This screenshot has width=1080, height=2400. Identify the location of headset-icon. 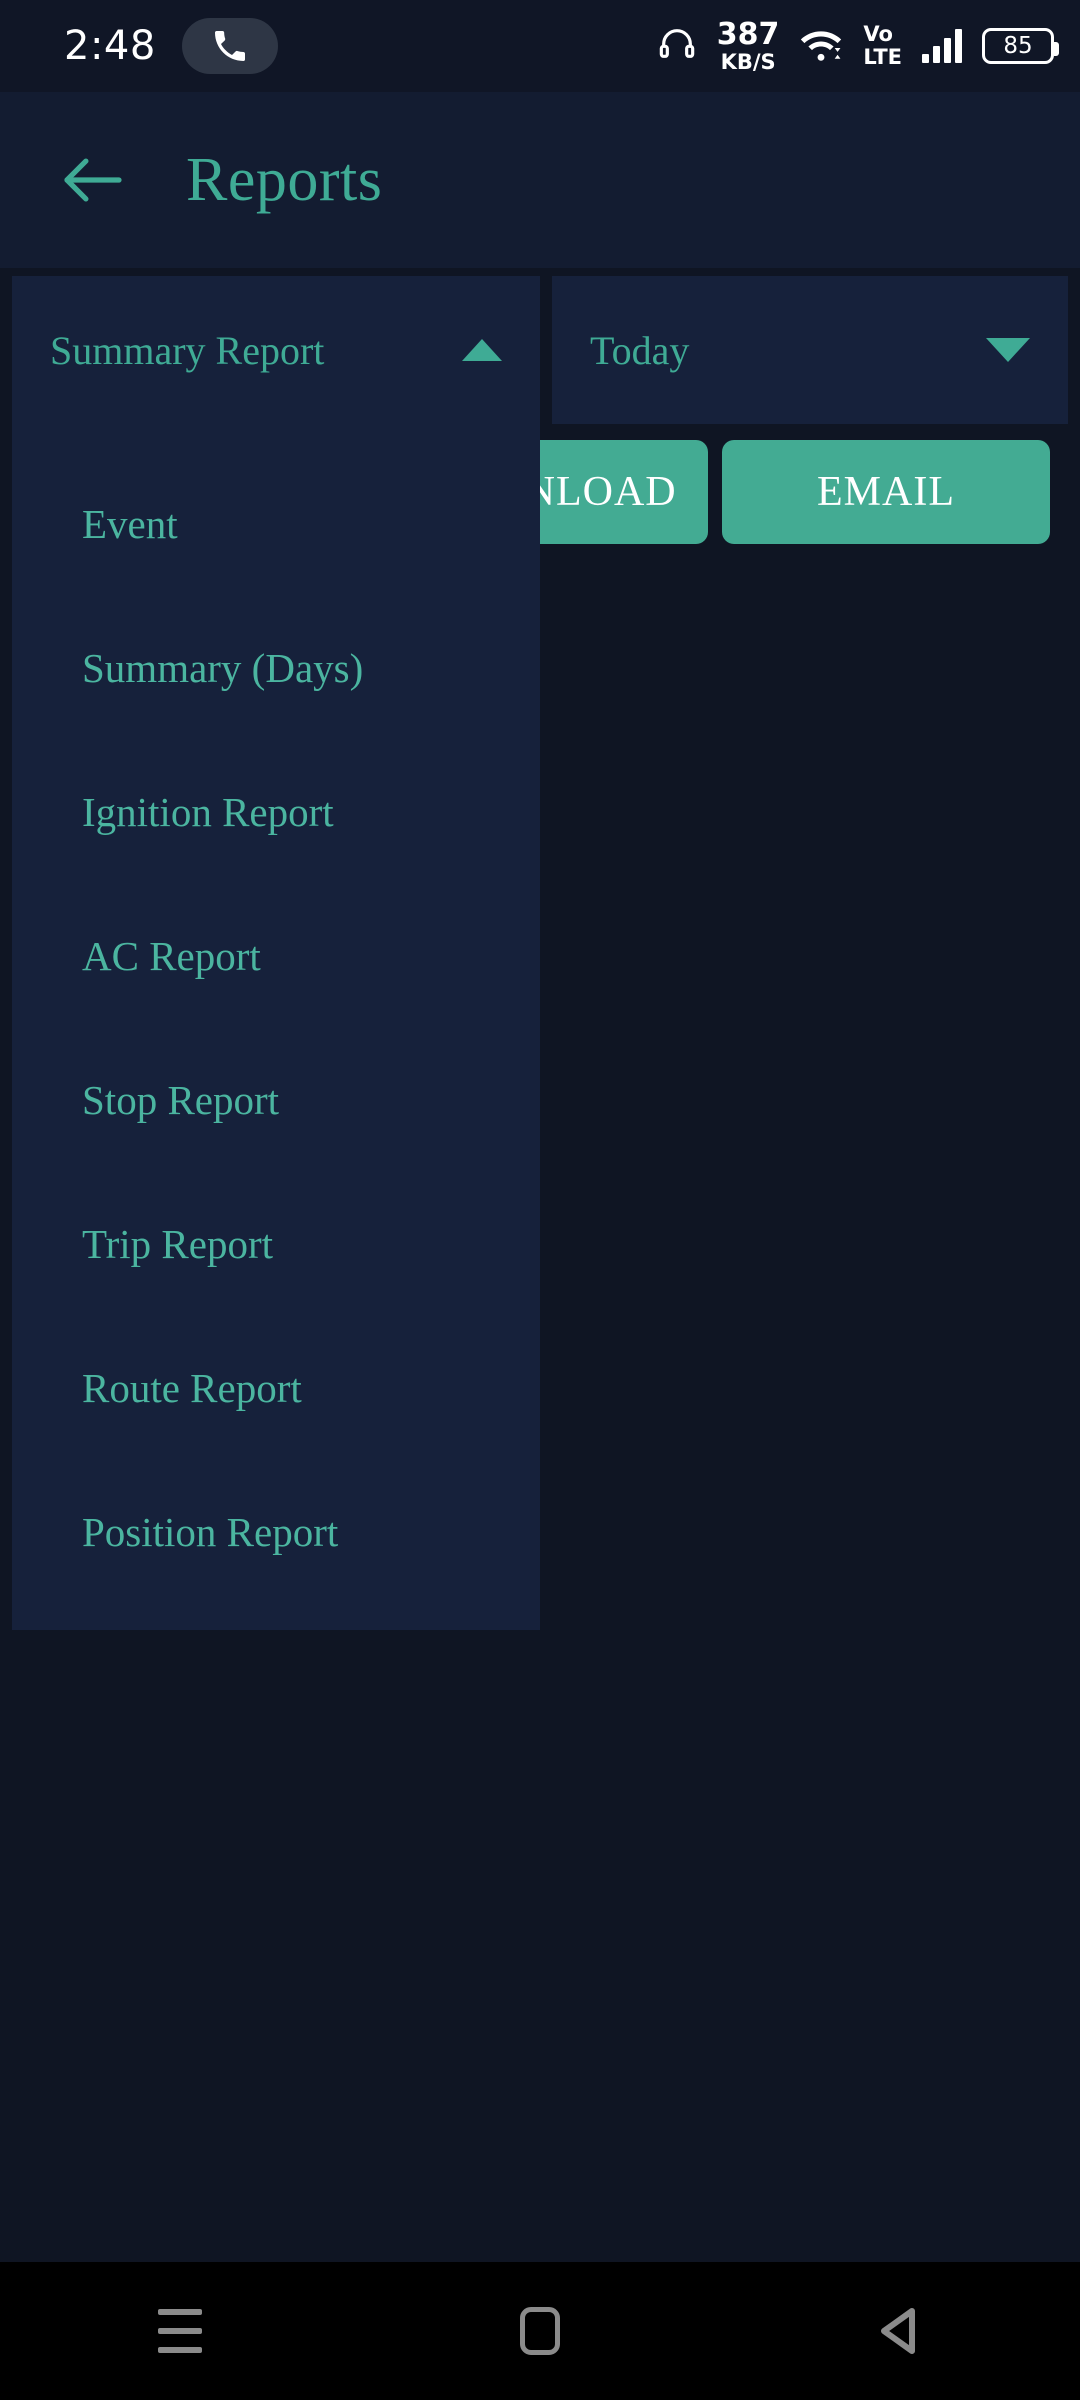
(677, 46).